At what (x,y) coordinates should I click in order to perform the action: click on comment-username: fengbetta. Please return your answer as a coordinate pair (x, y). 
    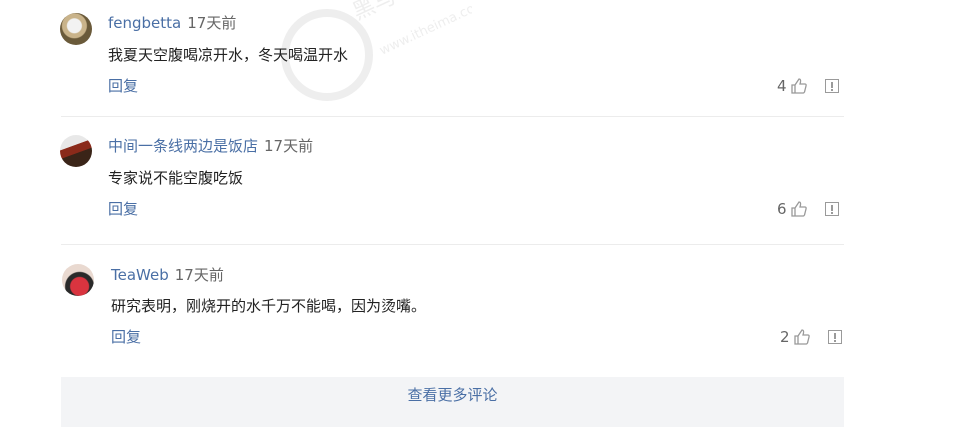
    Looking at the image, I should click on (144, 23).